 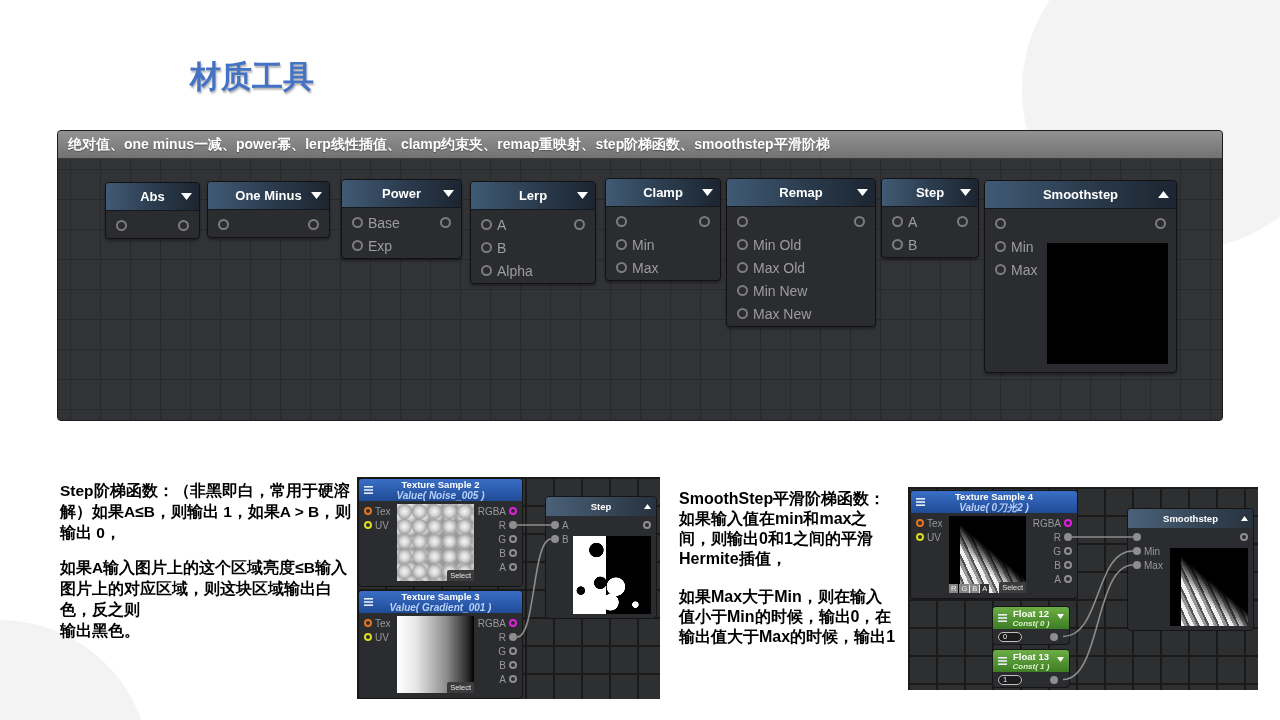 I want to click on port-label: Base, so click(x=384, y=222).